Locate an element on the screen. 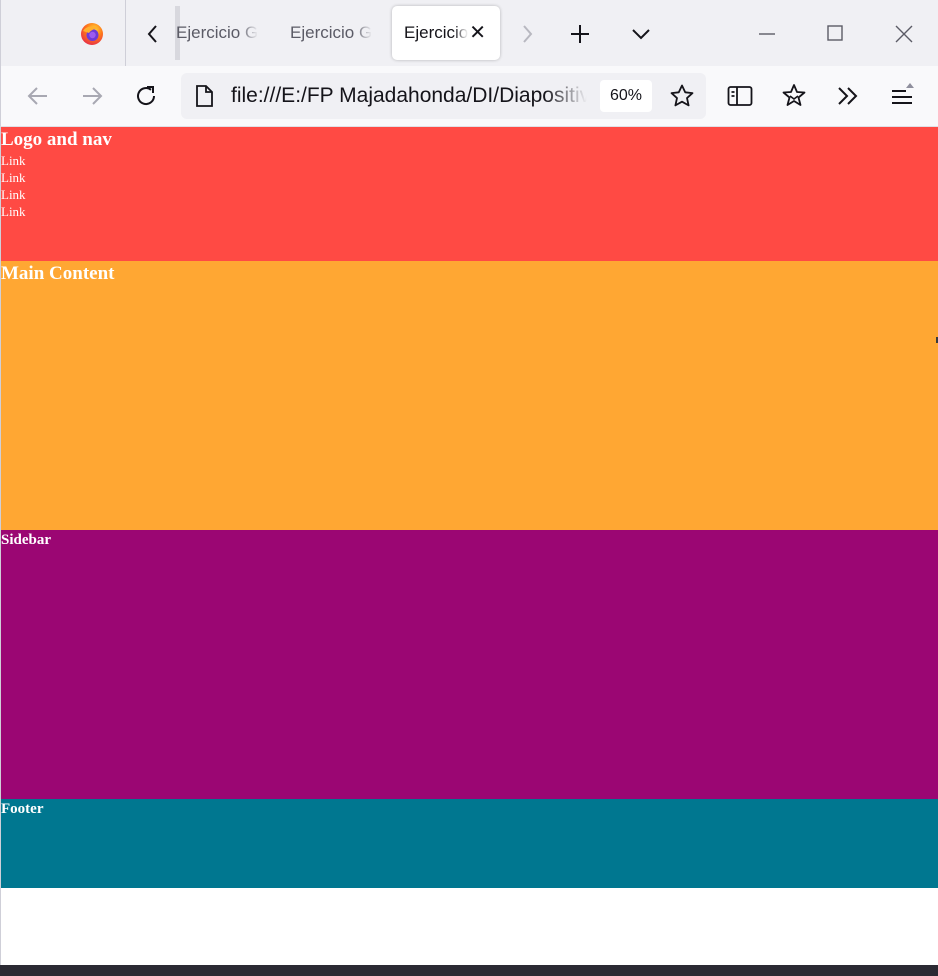 This screenshot has width=938, height=976. close-icon is located at coordinates (904, 34).